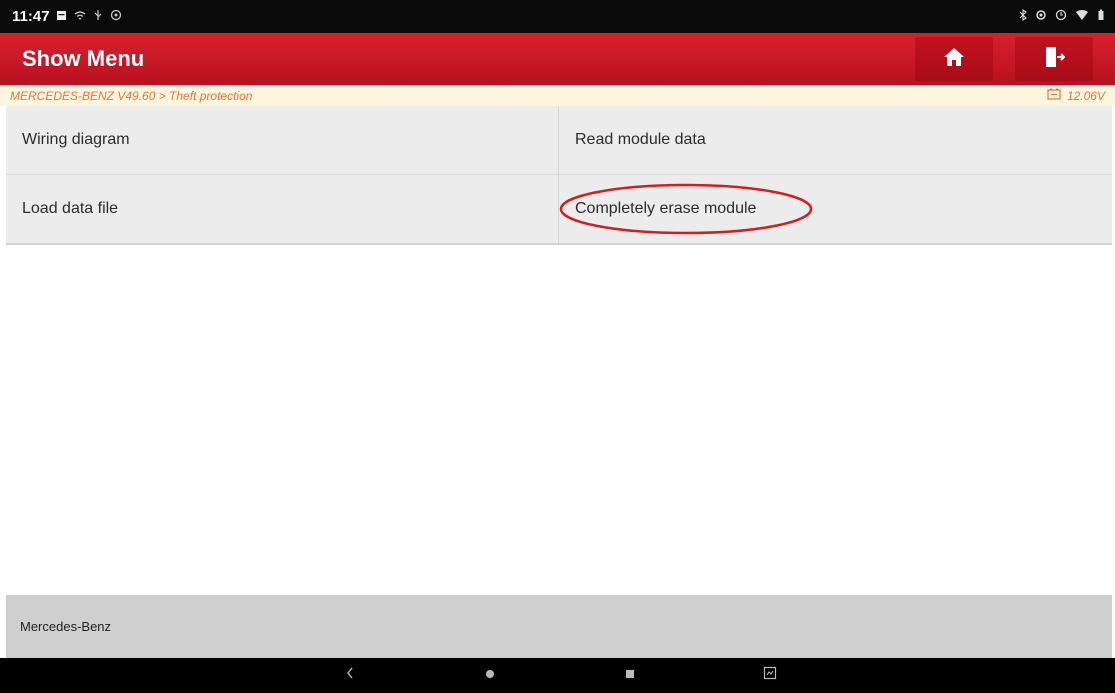  What do you see at coordinates (1054, 95) in the screenshot?
I see `battery-voltage-icon` at bounding box center [1054, 95].